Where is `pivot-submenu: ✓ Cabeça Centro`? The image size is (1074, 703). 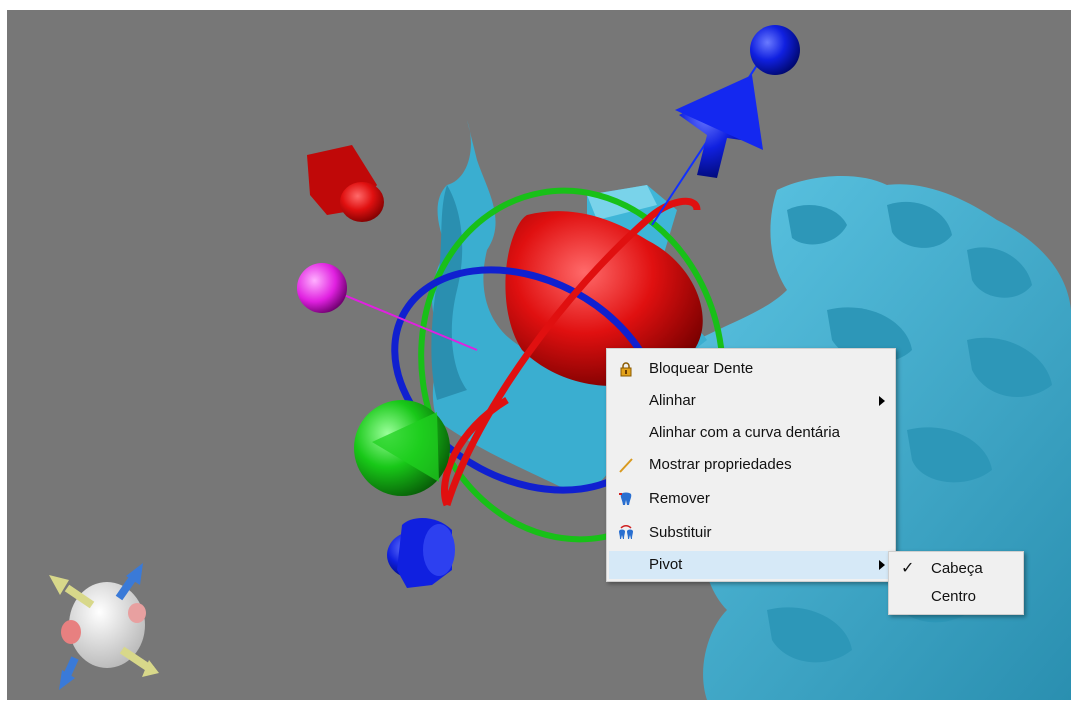
pivot-submenu: ✓ Cabeça Centro is located at coordinates (956, 583).